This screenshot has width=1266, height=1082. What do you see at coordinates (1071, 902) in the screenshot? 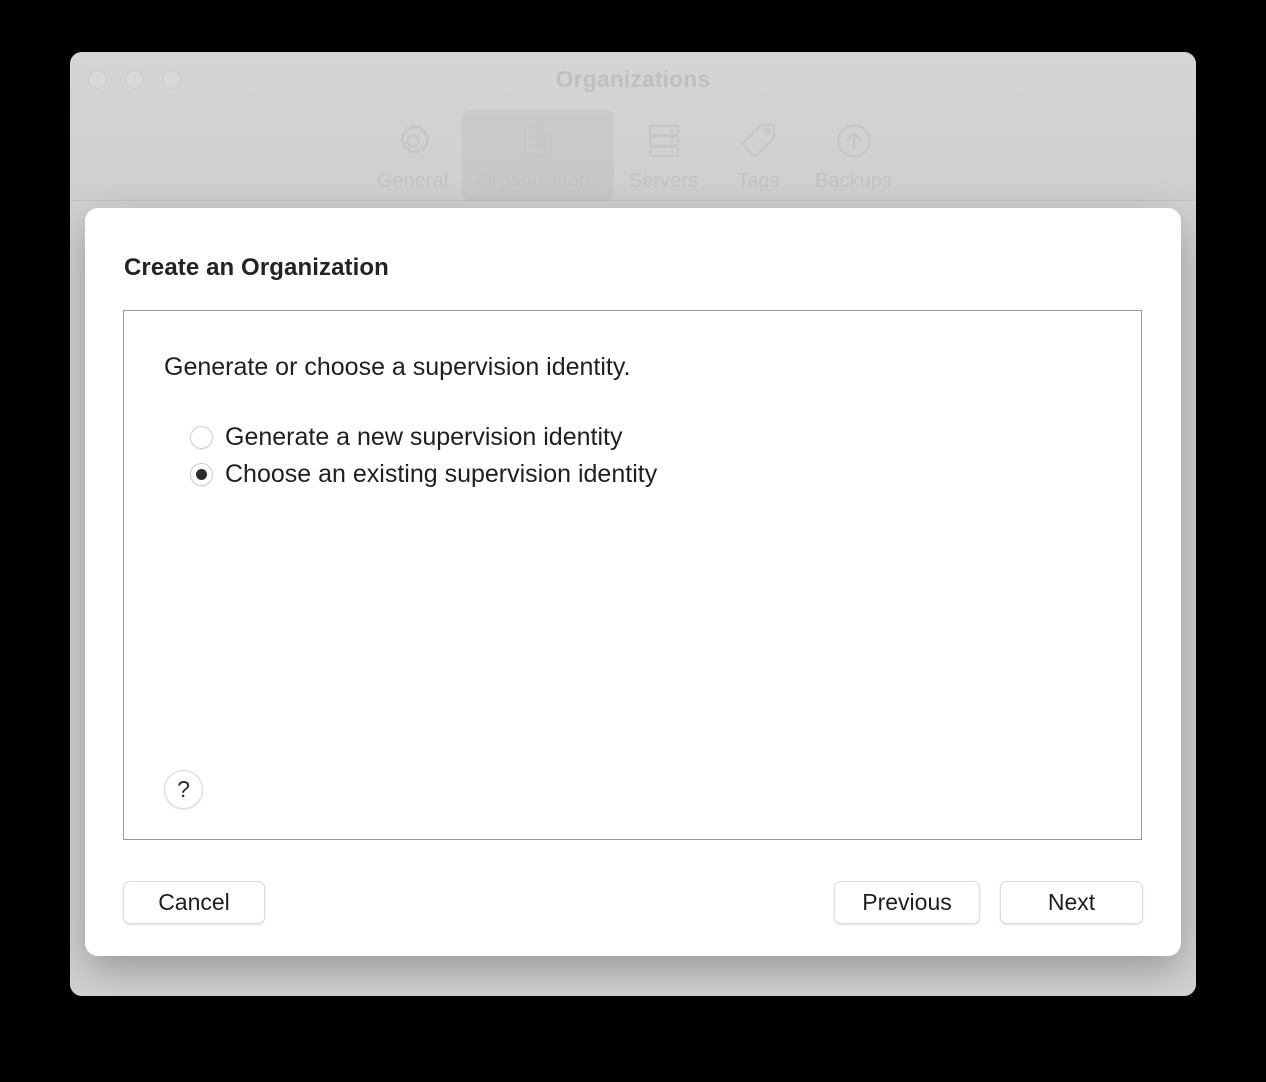
I see `next-button: Next` at bounding box center [1071, 902].